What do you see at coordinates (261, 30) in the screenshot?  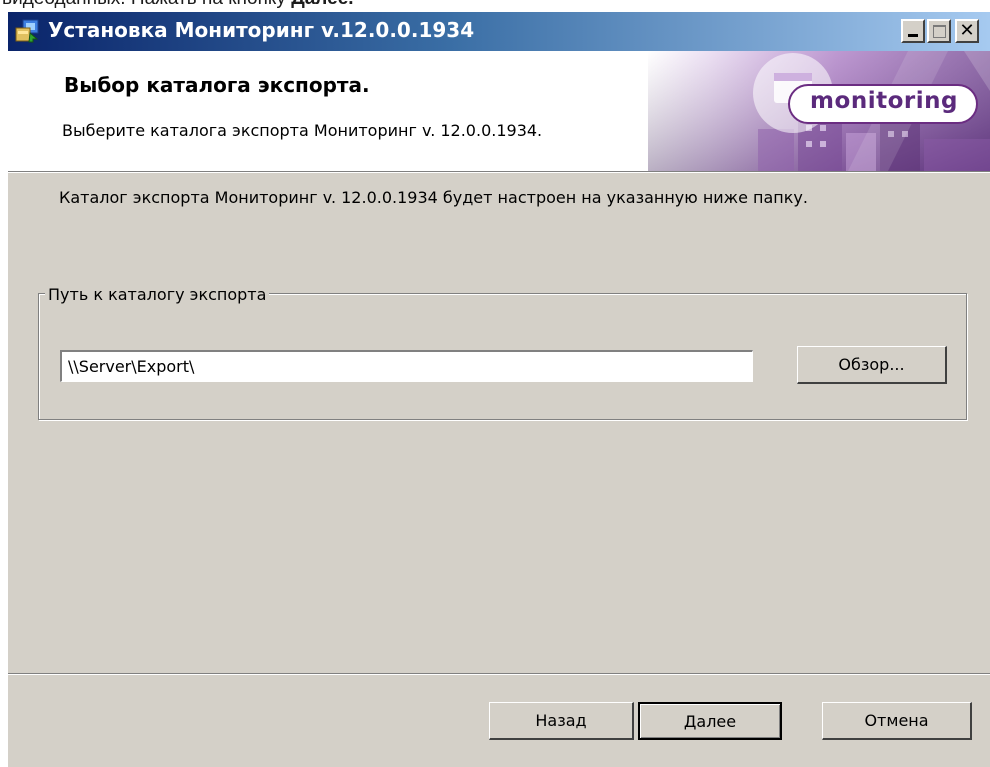 I see `window-title: Установка Мониторинг v.12.0.0.1934` at bounding box center [261, 30].